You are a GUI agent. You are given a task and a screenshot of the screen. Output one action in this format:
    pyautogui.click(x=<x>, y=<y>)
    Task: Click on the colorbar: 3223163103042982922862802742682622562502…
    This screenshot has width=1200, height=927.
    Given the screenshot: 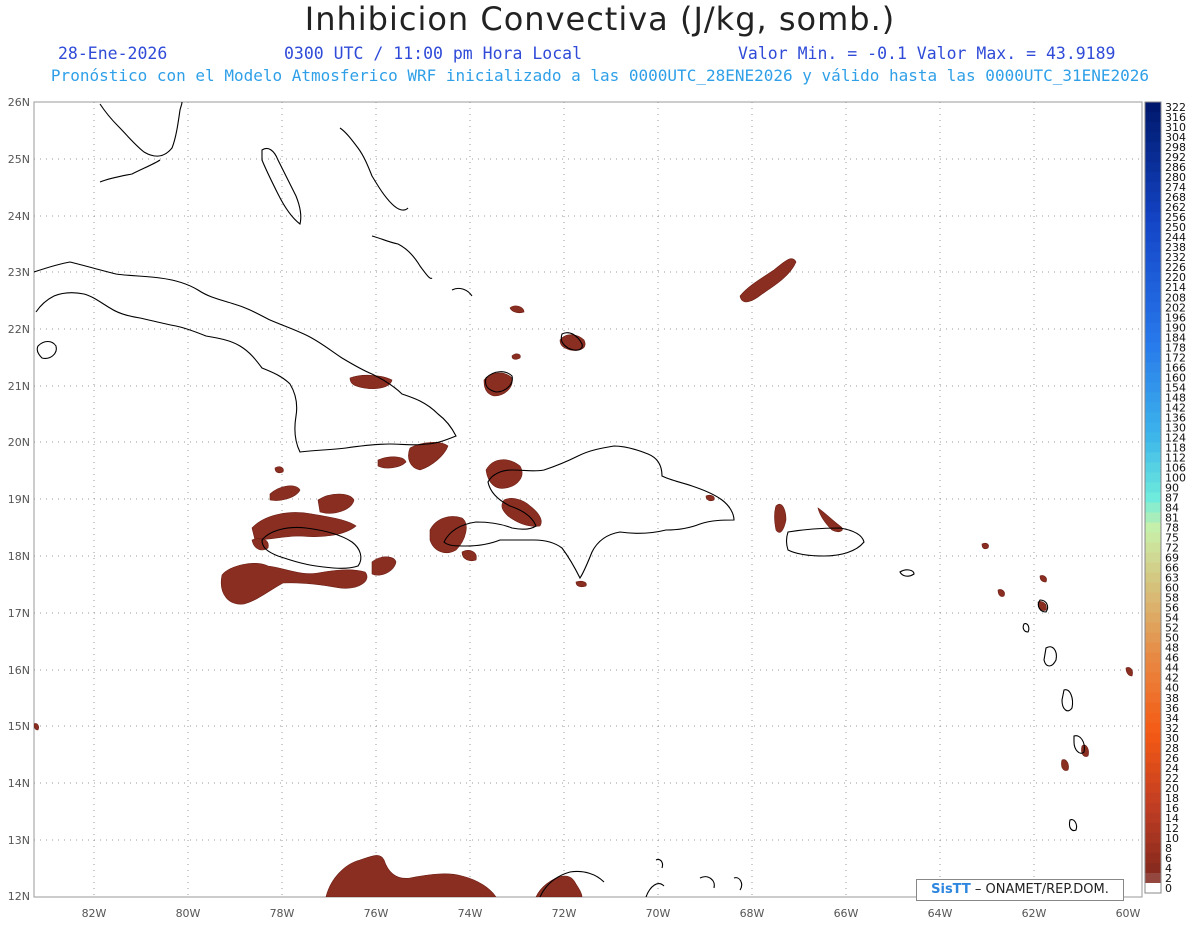 What is the action you would take?
    pyautogui.click(x=1165, y=498)
    